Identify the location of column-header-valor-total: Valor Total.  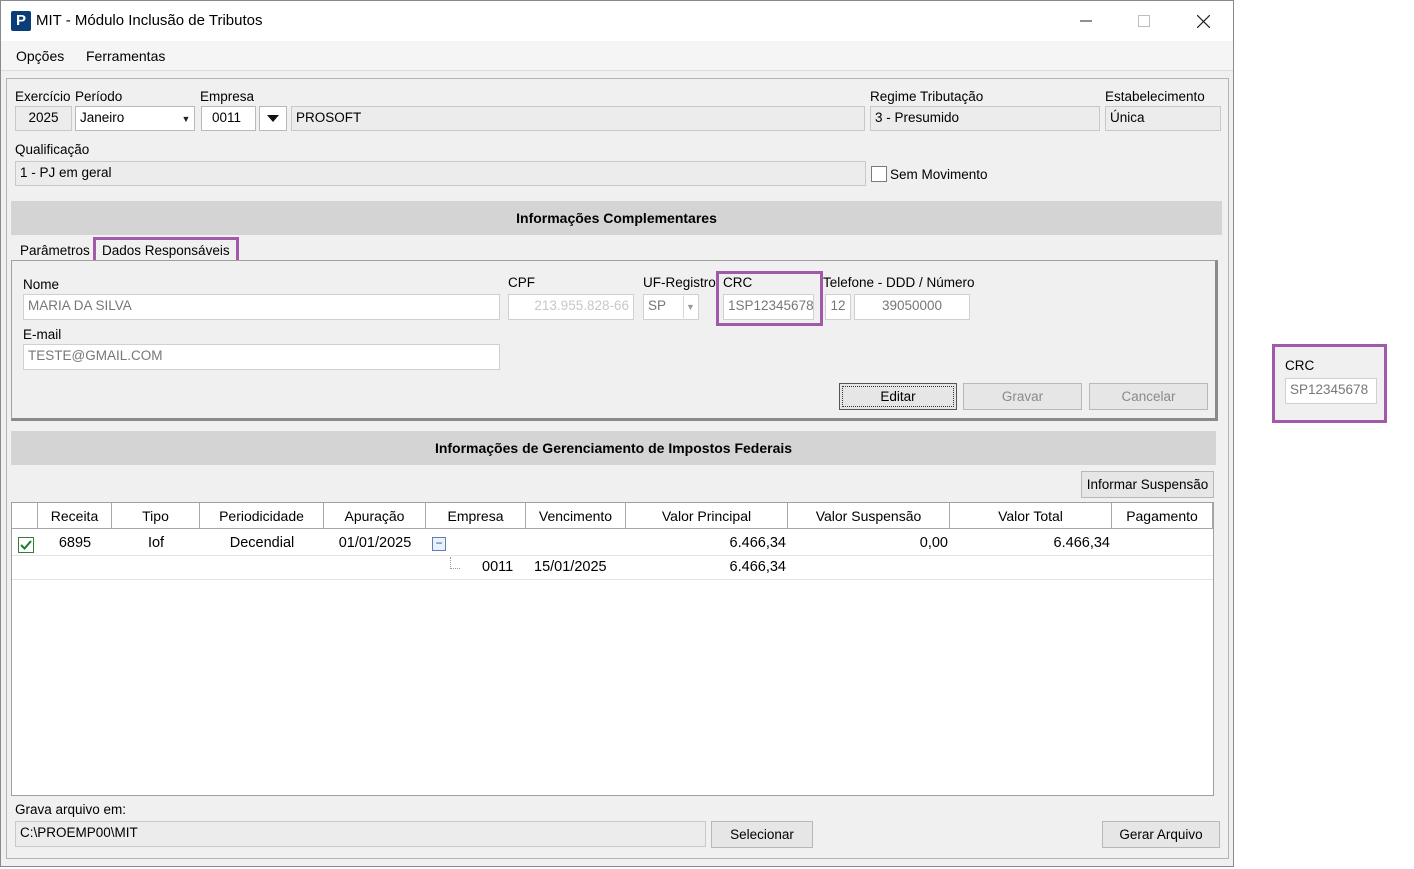
(1031, 516).